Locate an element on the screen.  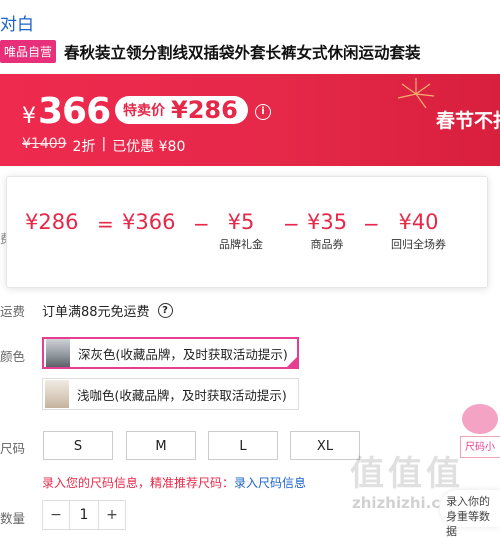
promo-banner-text: 春节不打 is located at coordinates (468, 119).